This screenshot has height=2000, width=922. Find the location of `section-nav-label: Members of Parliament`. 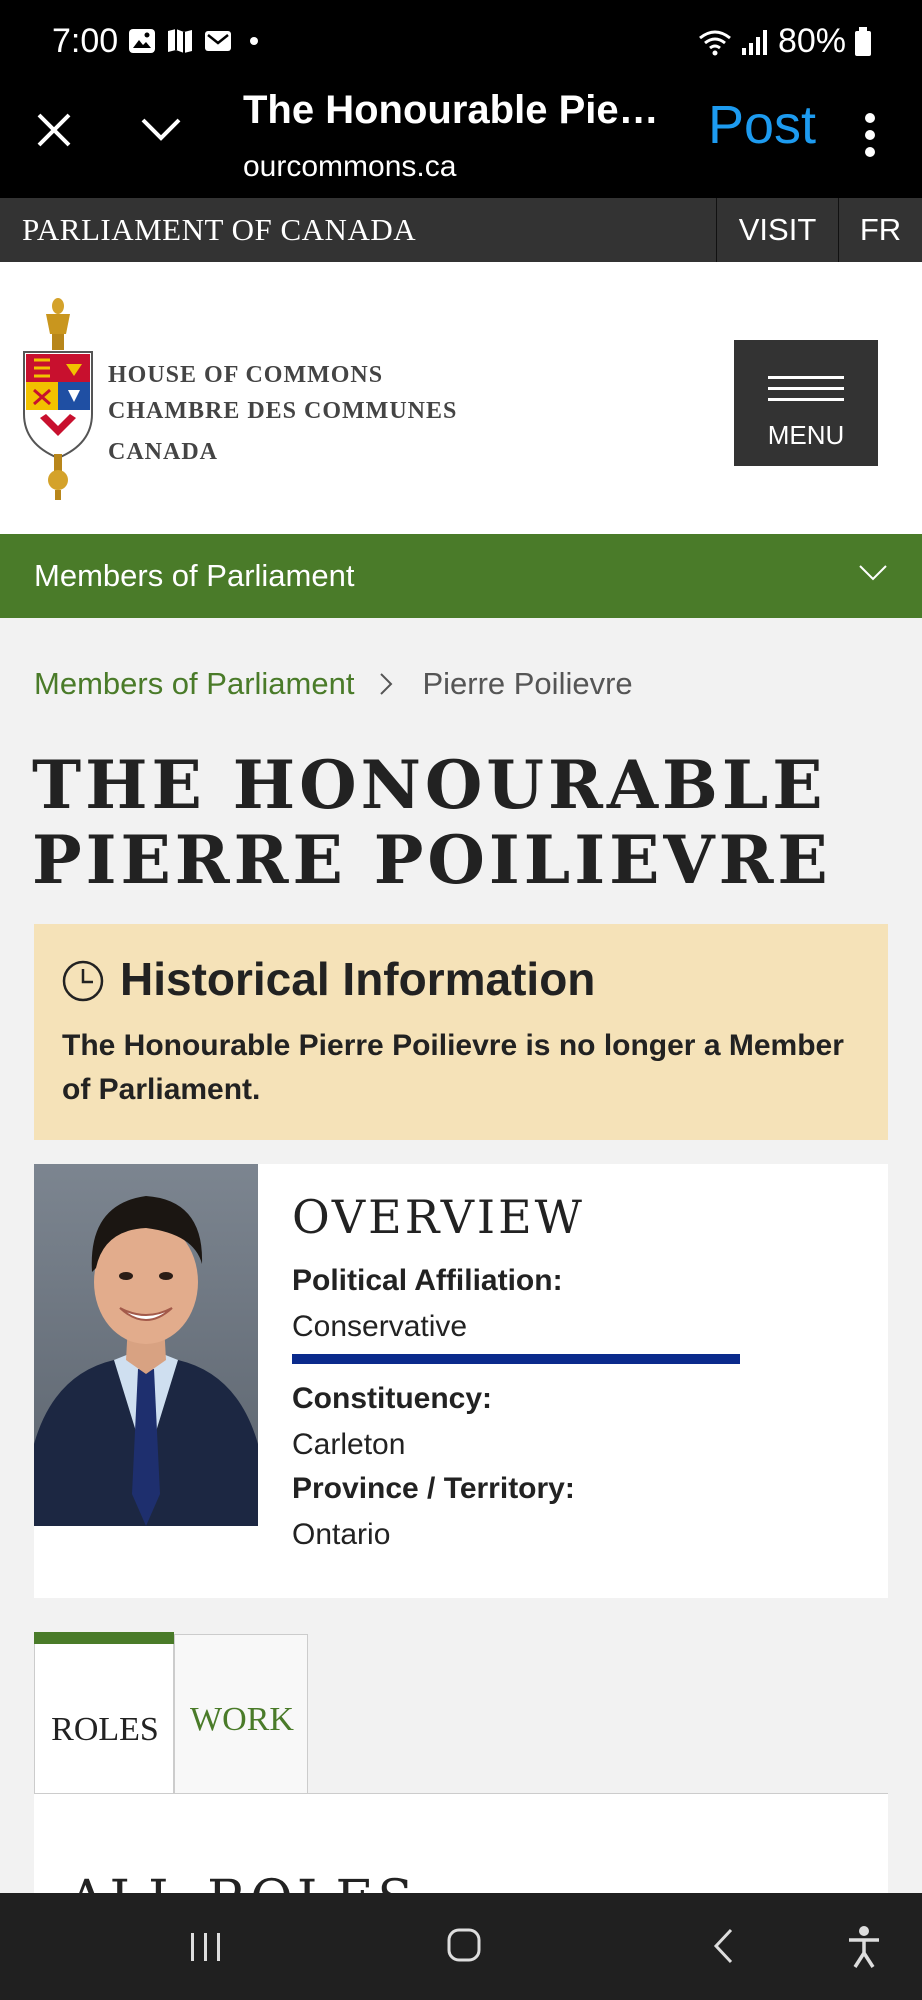

section-nav-label: Members of Parliament is located at coordinates (194, 575).